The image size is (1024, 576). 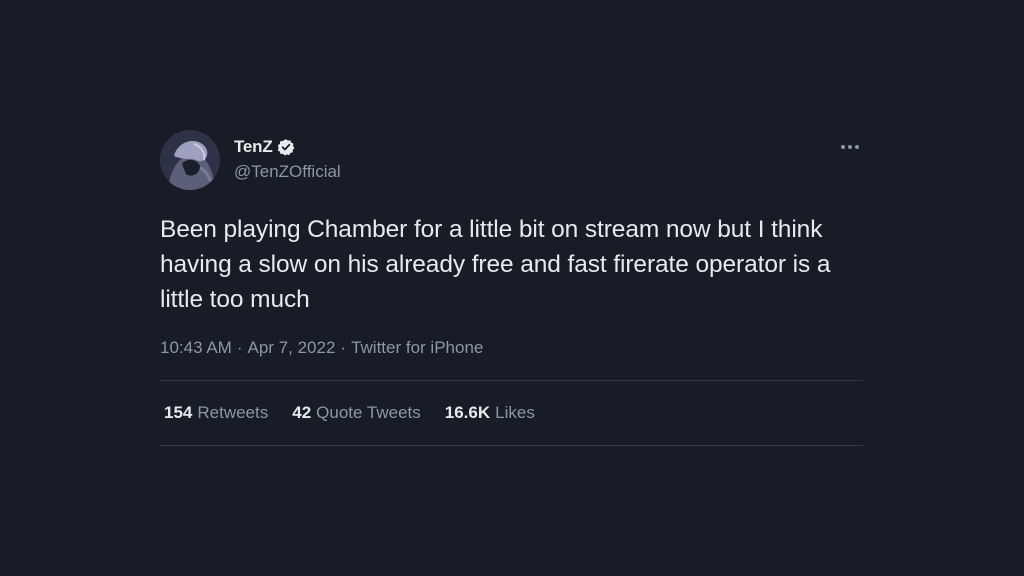 I want to click on quote-tweets-count: 42, so click(x=302, y=412).